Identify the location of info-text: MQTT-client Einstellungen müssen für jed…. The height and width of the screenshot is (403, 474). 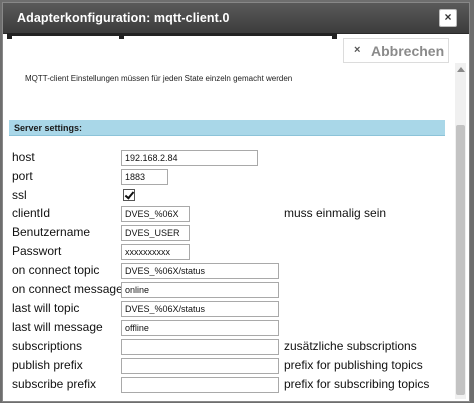
(159, 78).